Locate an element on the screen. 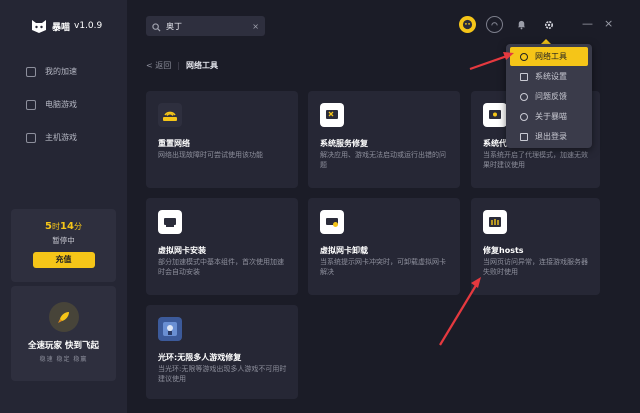 Image resolution: width=640 pixels, height=413 pixels. card-description: 当系统开启了代理模式，加速无效果时建议使用 is located at coordinates (535, 160).